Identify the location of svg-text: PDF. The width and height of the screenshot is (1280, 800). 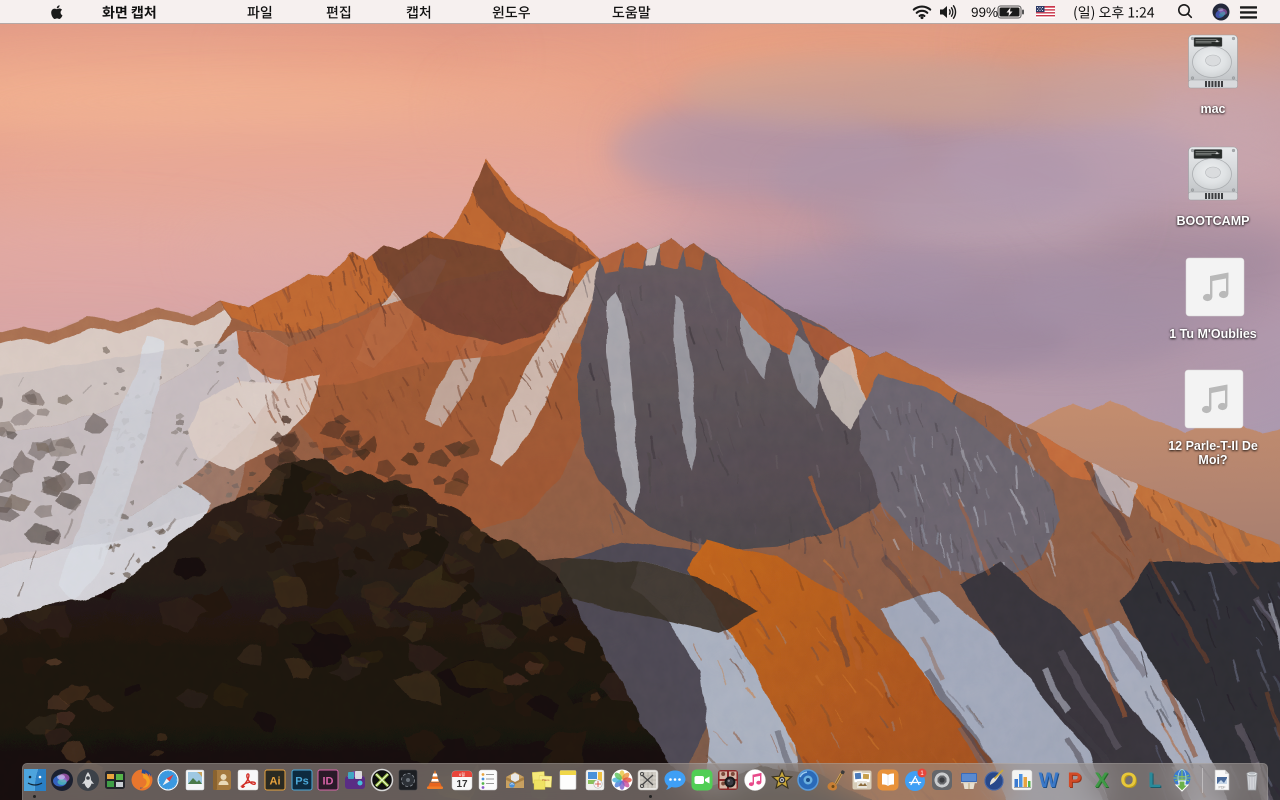
(1222, 788).